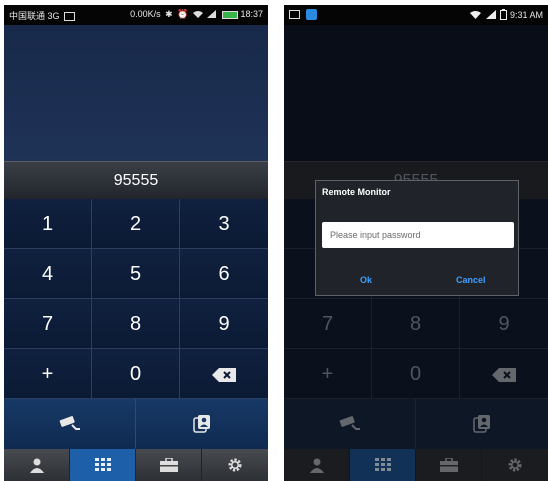 The height and width of the screenshot is (481, 548). I want to click on action-row, so click(136, 424).